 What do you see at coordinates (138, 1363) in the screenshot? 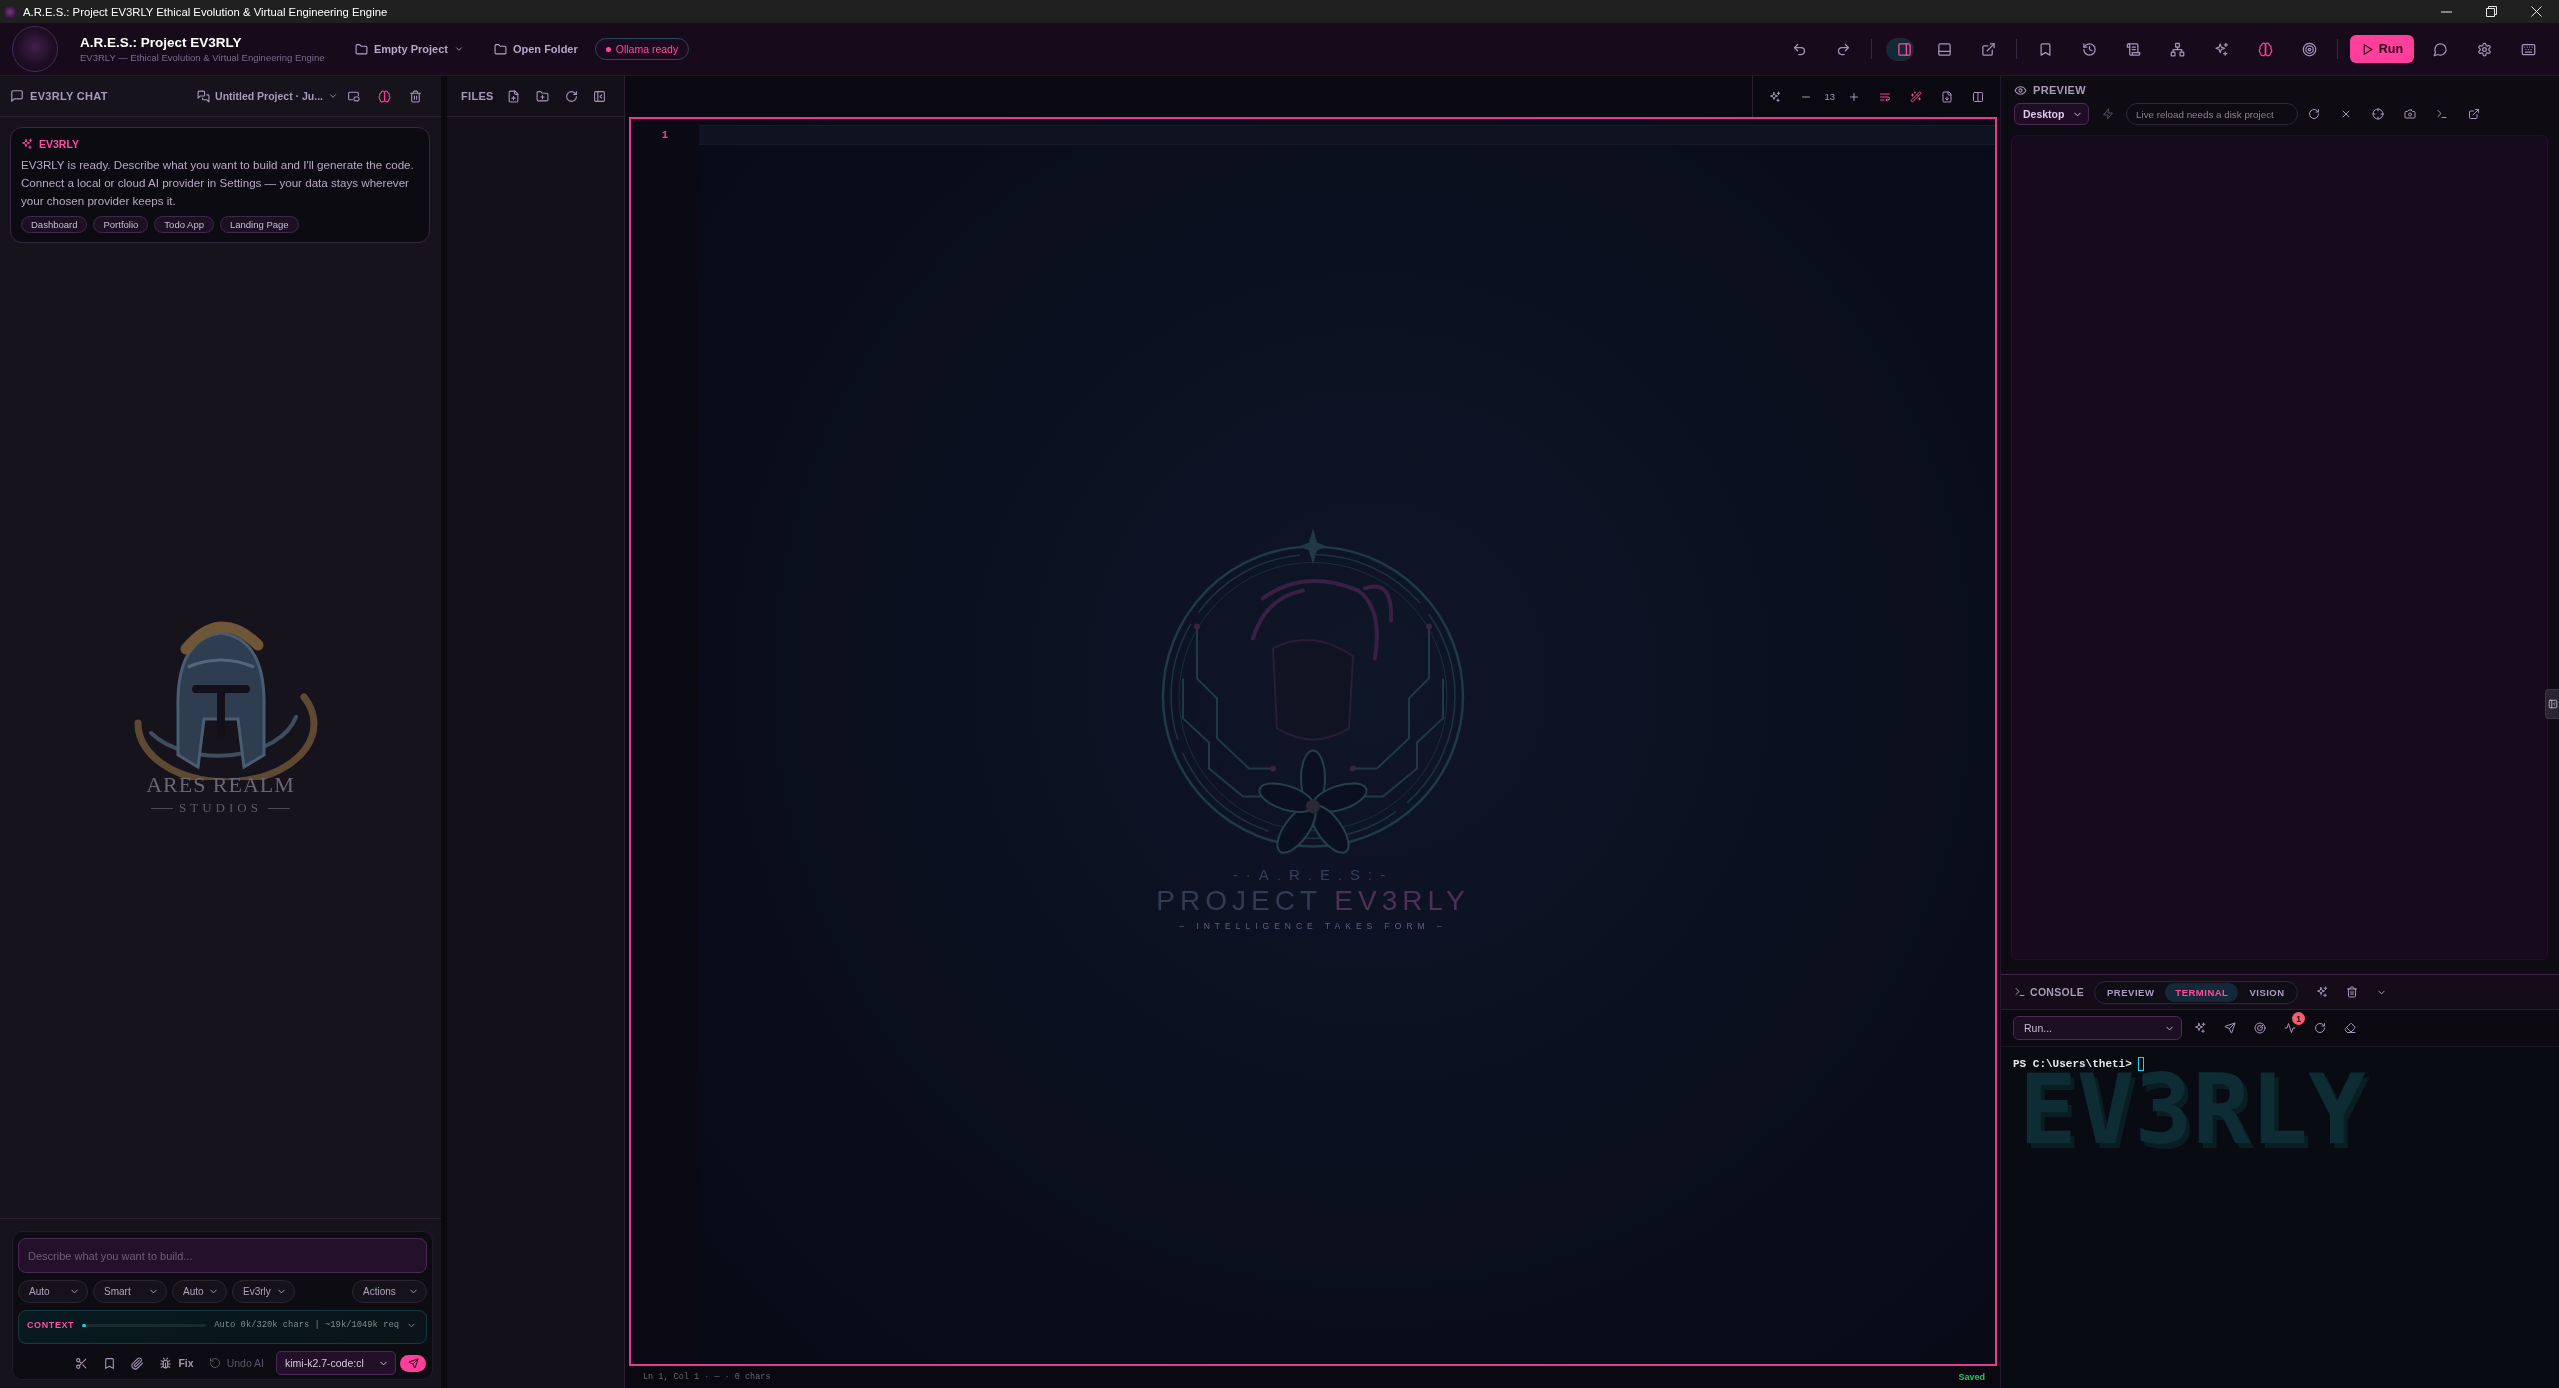
I see `paperclip-icon` at bounding box center [138, 1363].